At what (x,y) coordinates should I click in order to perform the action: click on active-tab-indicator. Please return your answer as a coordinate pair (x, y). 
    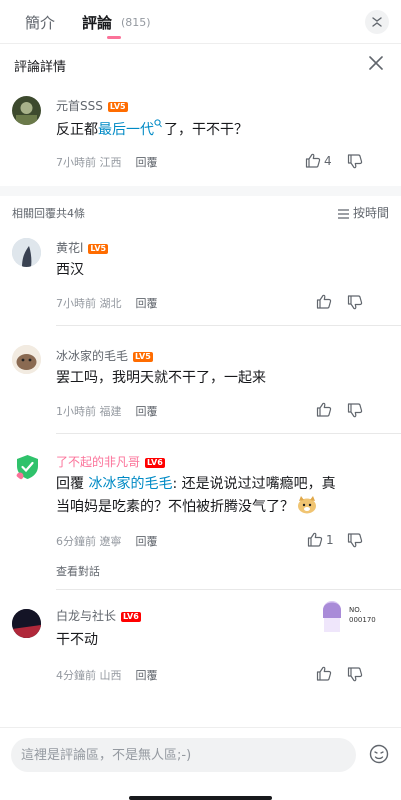
    Looking at the image, I should click on (114, 37).